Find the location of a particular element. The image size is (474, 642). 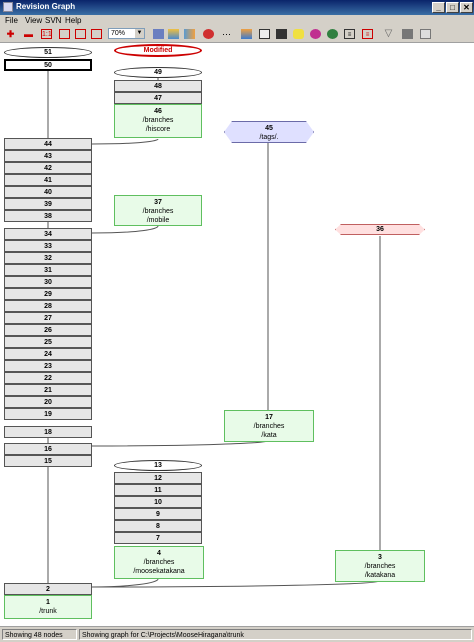

trunk-icon is located at coordinates (281, 34).